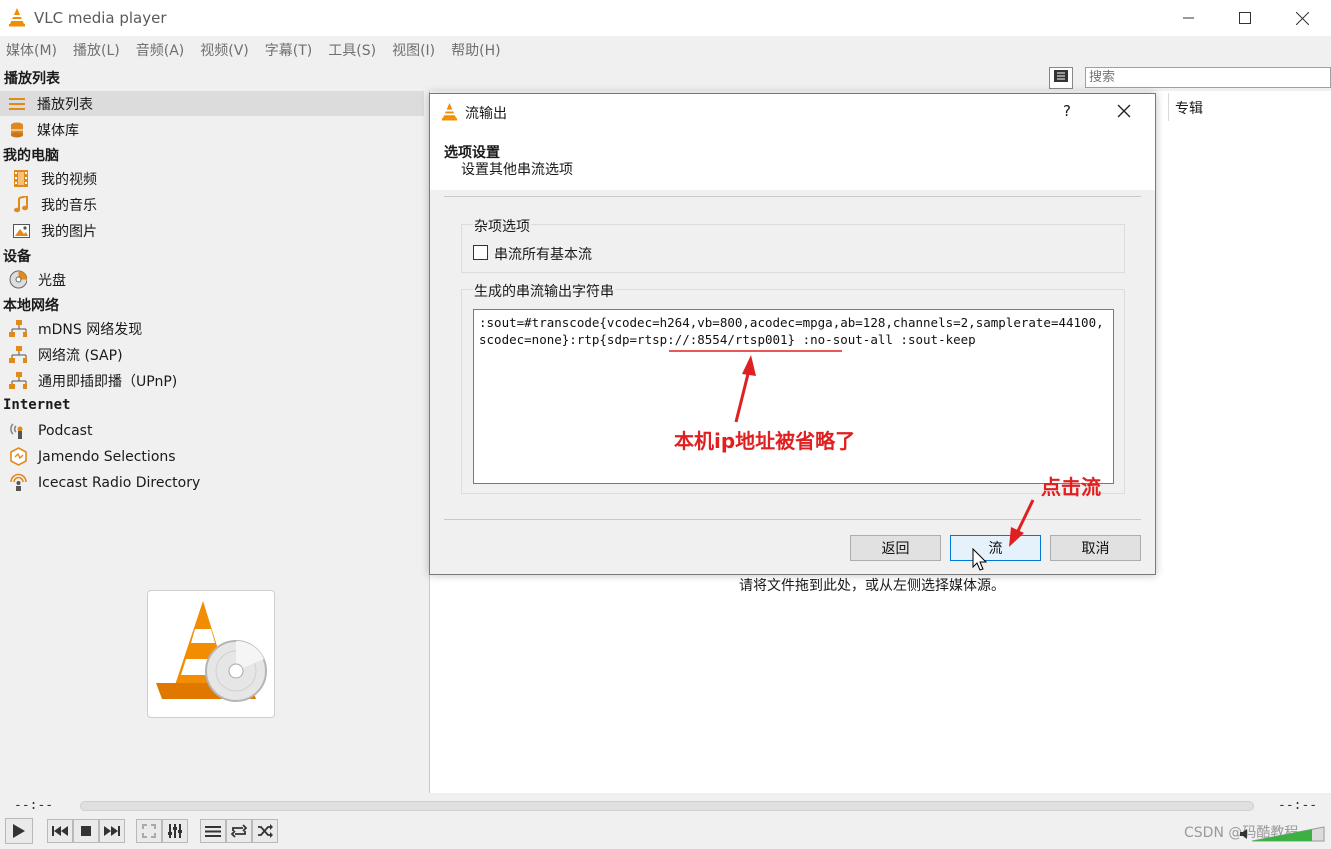 Image resolution: width=1331 pixels, height=849 pixels. I want to click on play-button, so click(19, 831).